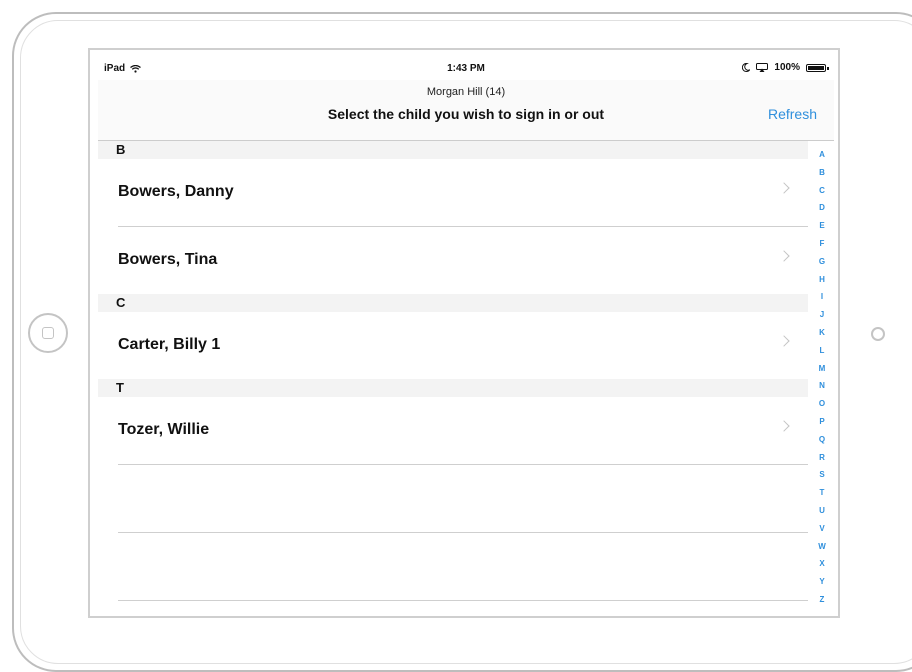 The height and width of the screenshot is (672, 912). I want to click on status-time: 1:43 PM, so click(466, 68).